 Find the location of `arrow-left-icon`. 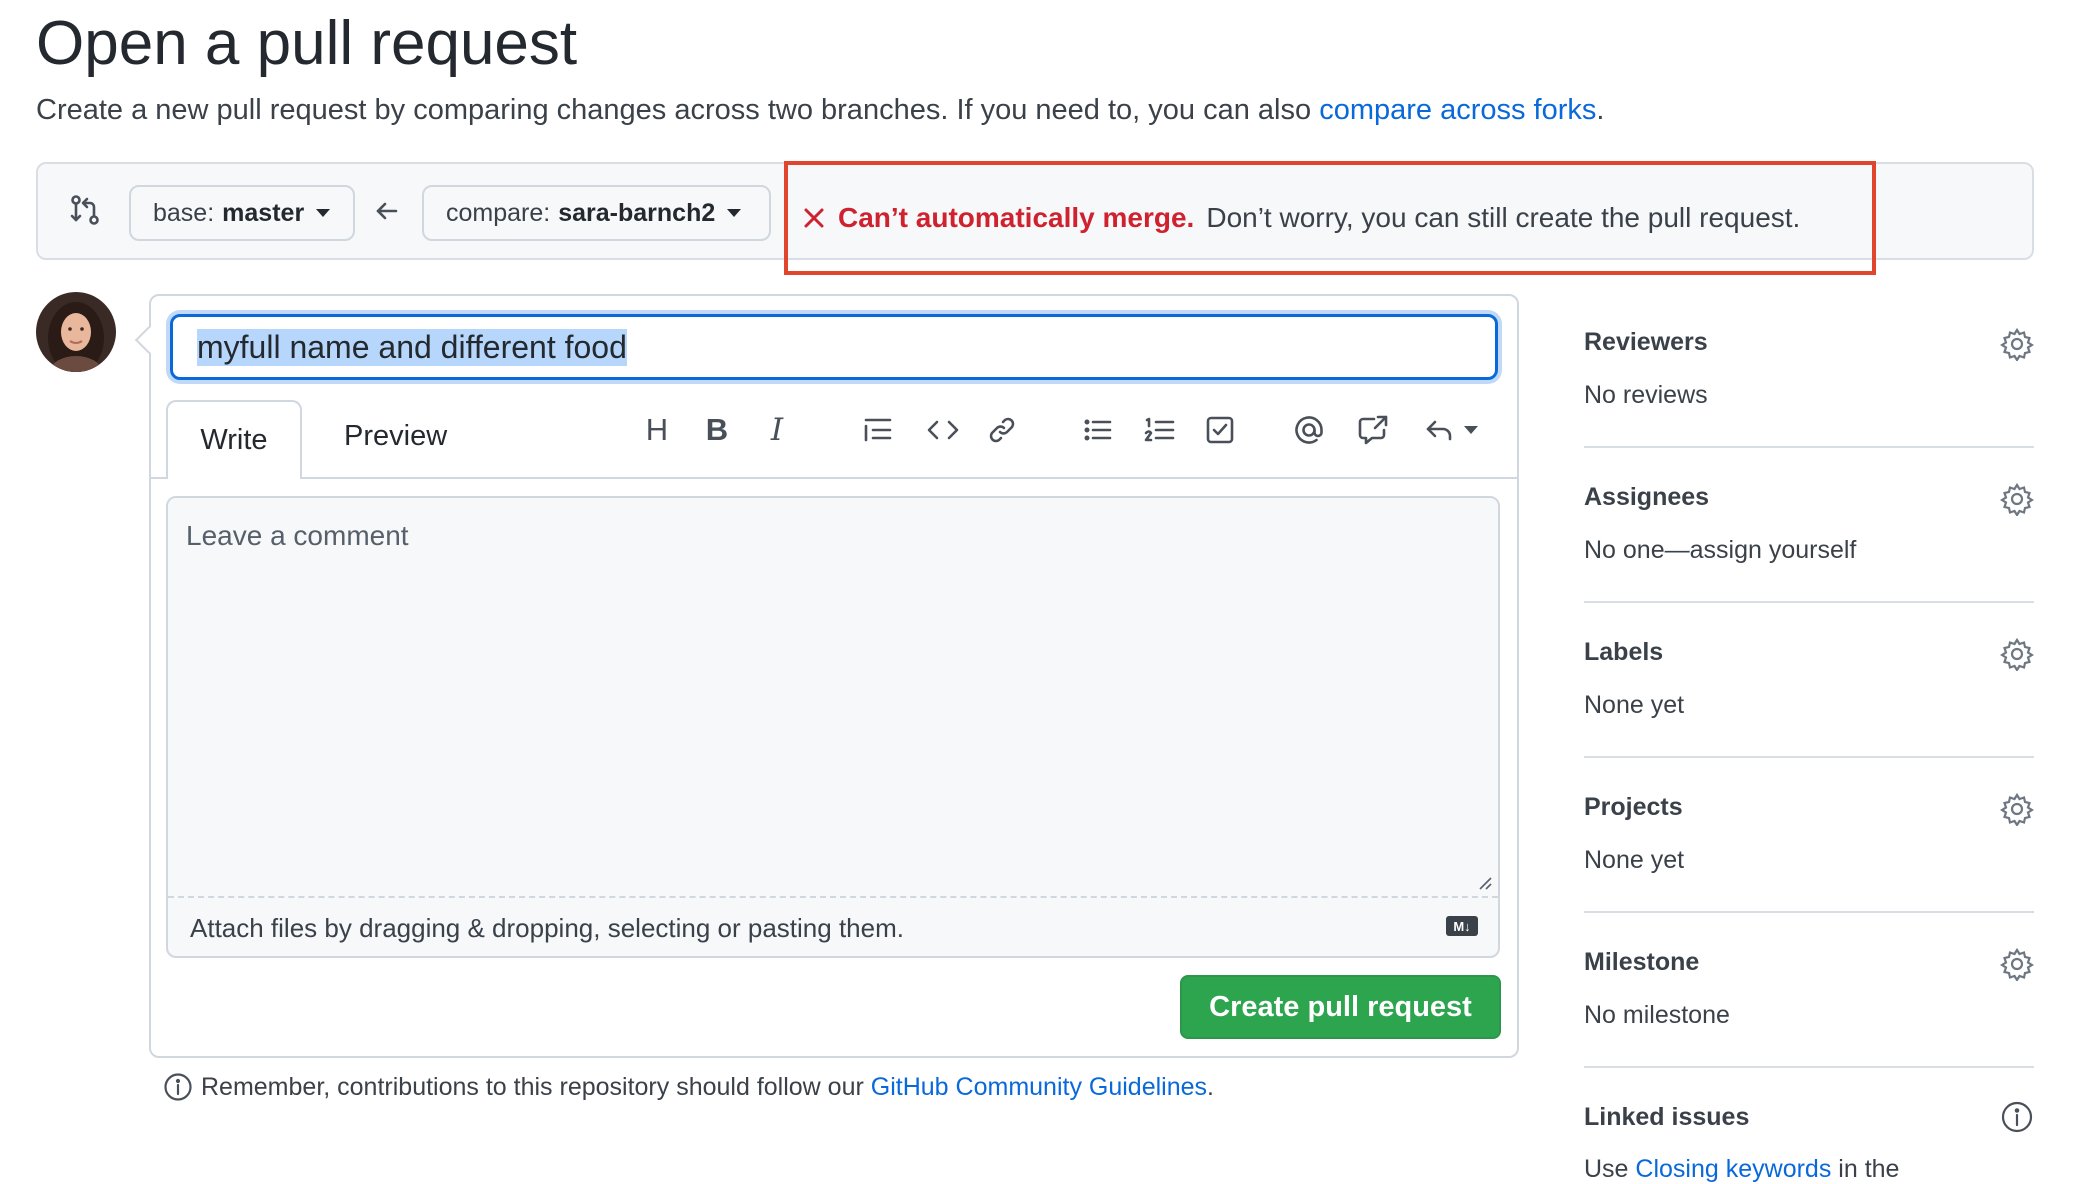

arrow-left-icon is located at coordinates (387, 211).